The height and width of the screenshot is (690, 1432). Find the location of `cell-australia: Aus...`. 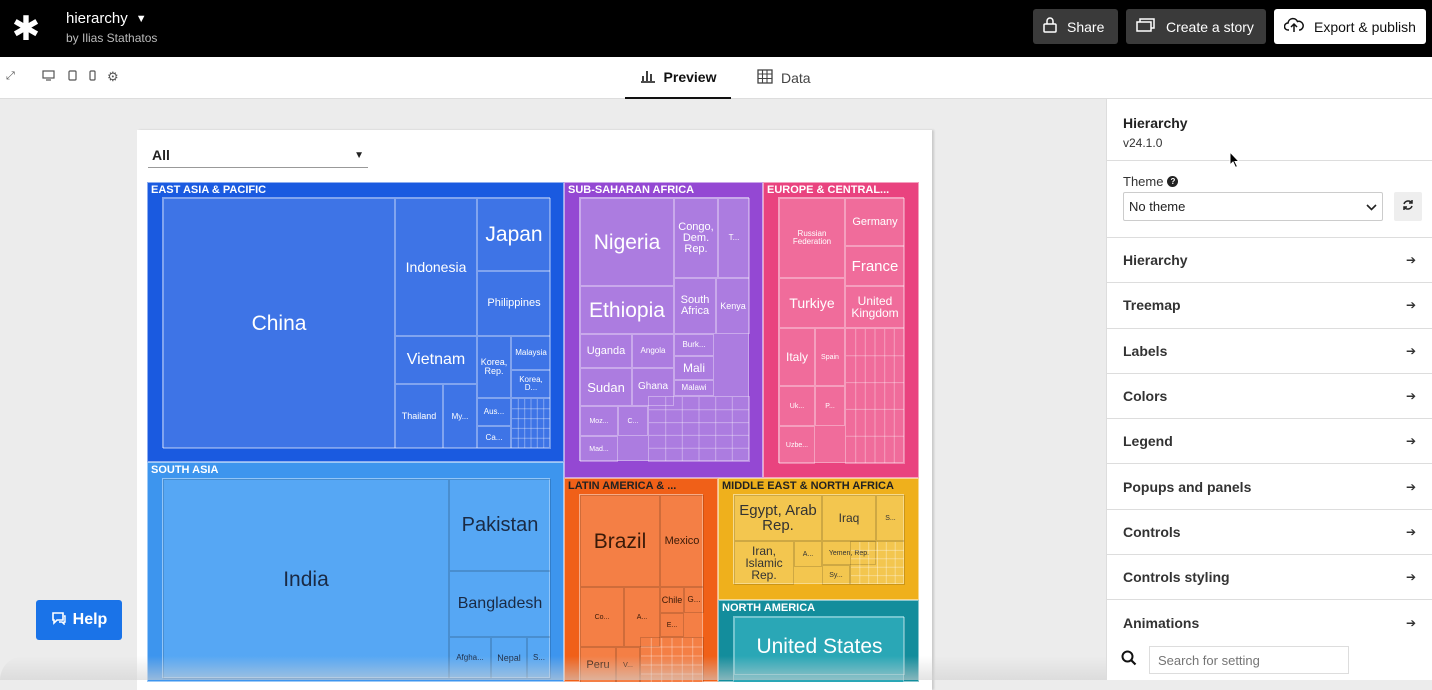

cell-australia: Aus... is located at coordinates (494, 412).